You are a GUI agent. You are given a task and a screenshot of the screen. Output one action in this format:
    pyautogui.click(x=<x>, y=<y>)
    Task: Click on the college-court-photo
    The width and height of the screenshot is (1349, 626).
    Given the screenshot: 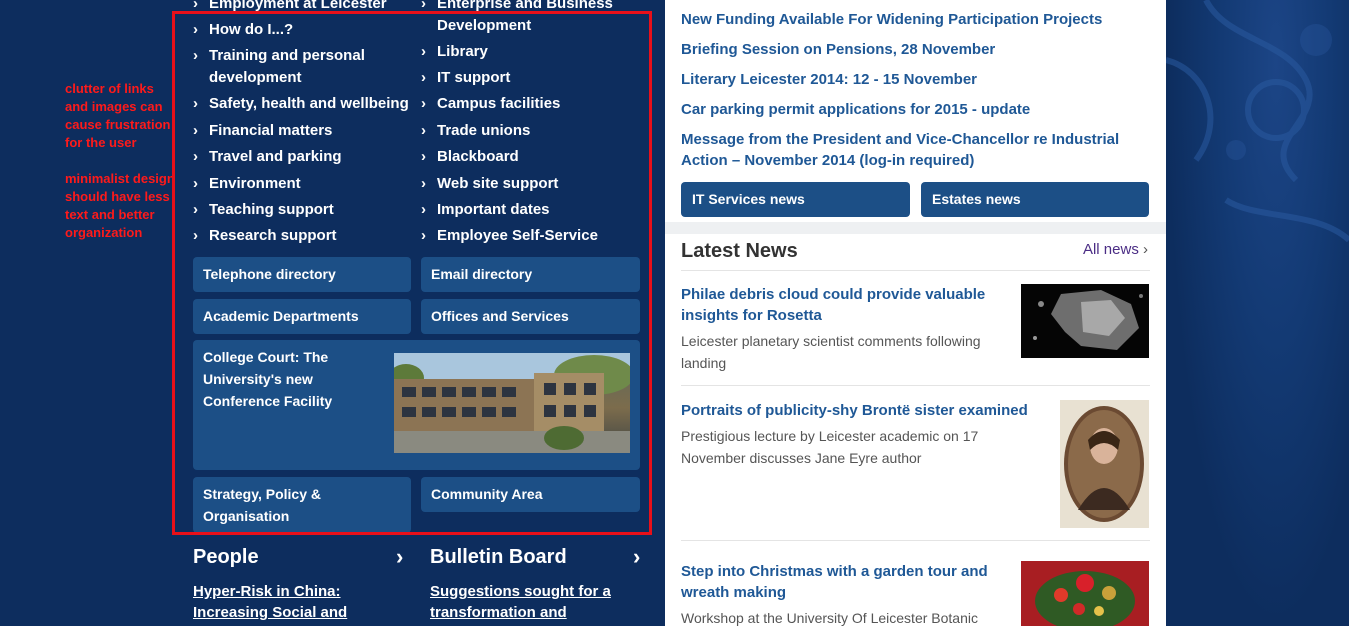 What is the action you would take?
    pyautogui.click(x=512, y=403)
    